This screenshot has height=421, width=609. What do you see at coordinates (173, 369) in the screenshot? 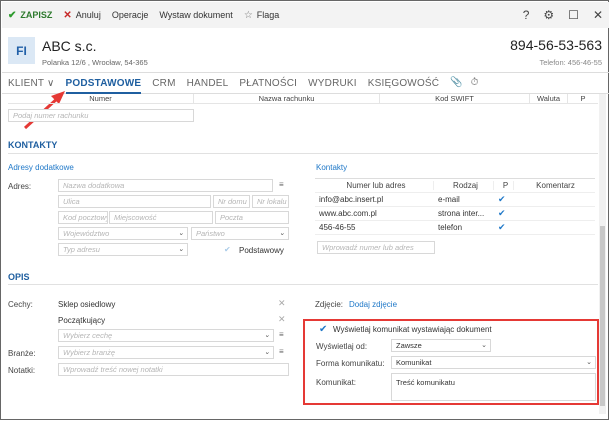
I see `notes-input: Wprowadź treść nowej notatki` at bounding box center [173, 369].